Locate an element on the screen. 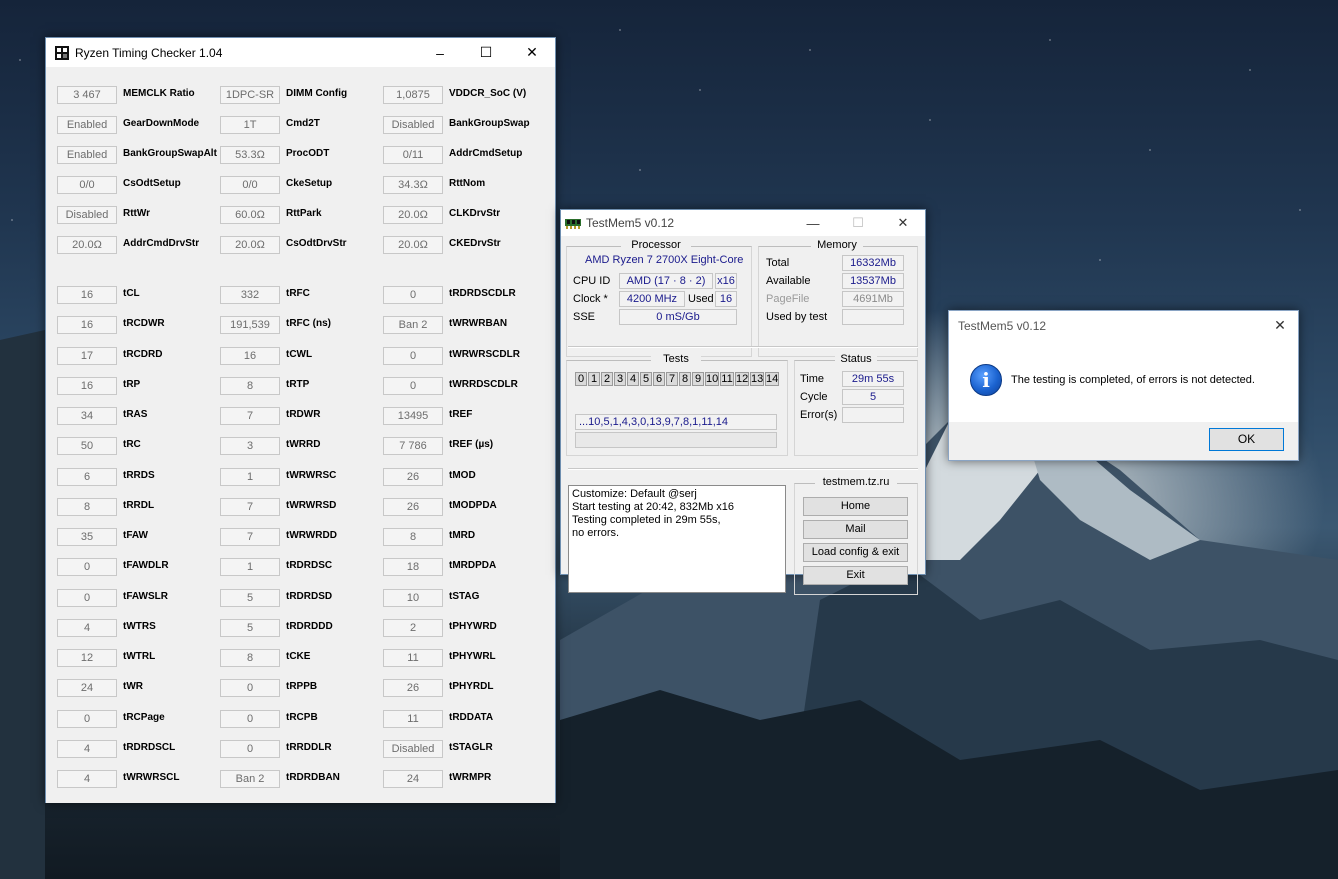  exit-button: Exit is located at coordinates (855, 575).